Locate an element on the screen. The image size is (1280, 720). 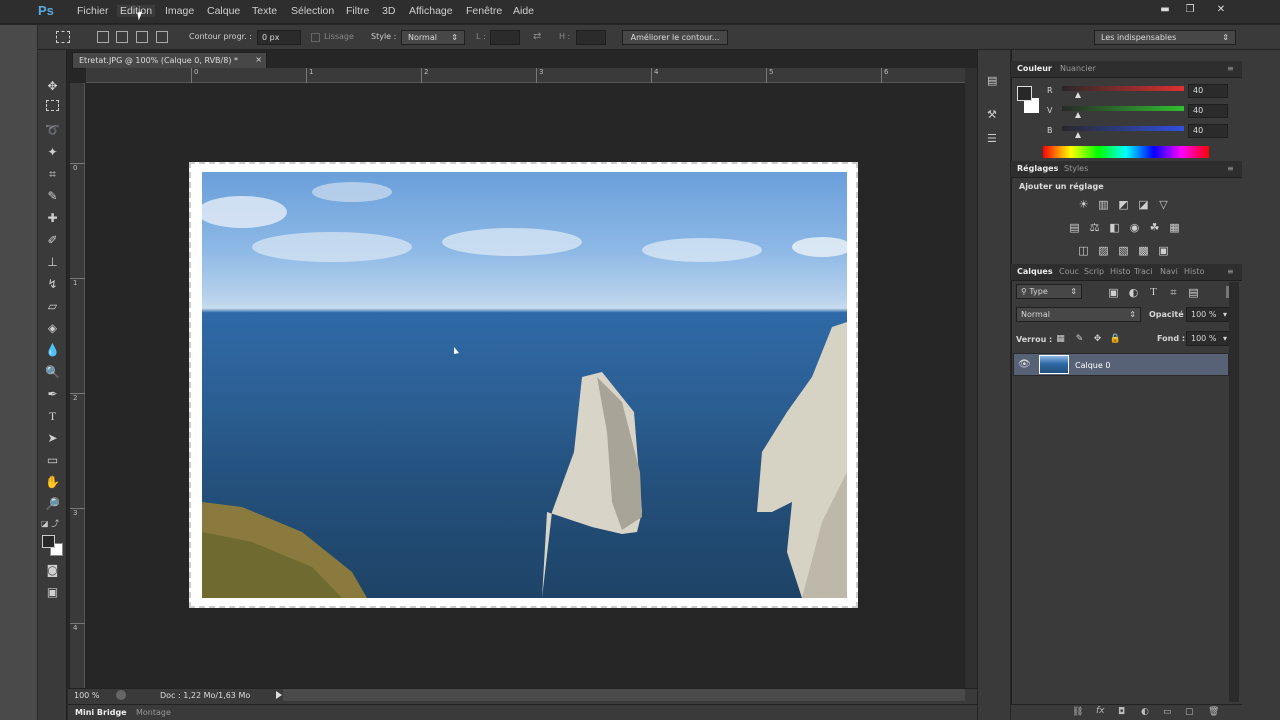
black-white-icon: ◧ is located at coordinates (1114, 227).